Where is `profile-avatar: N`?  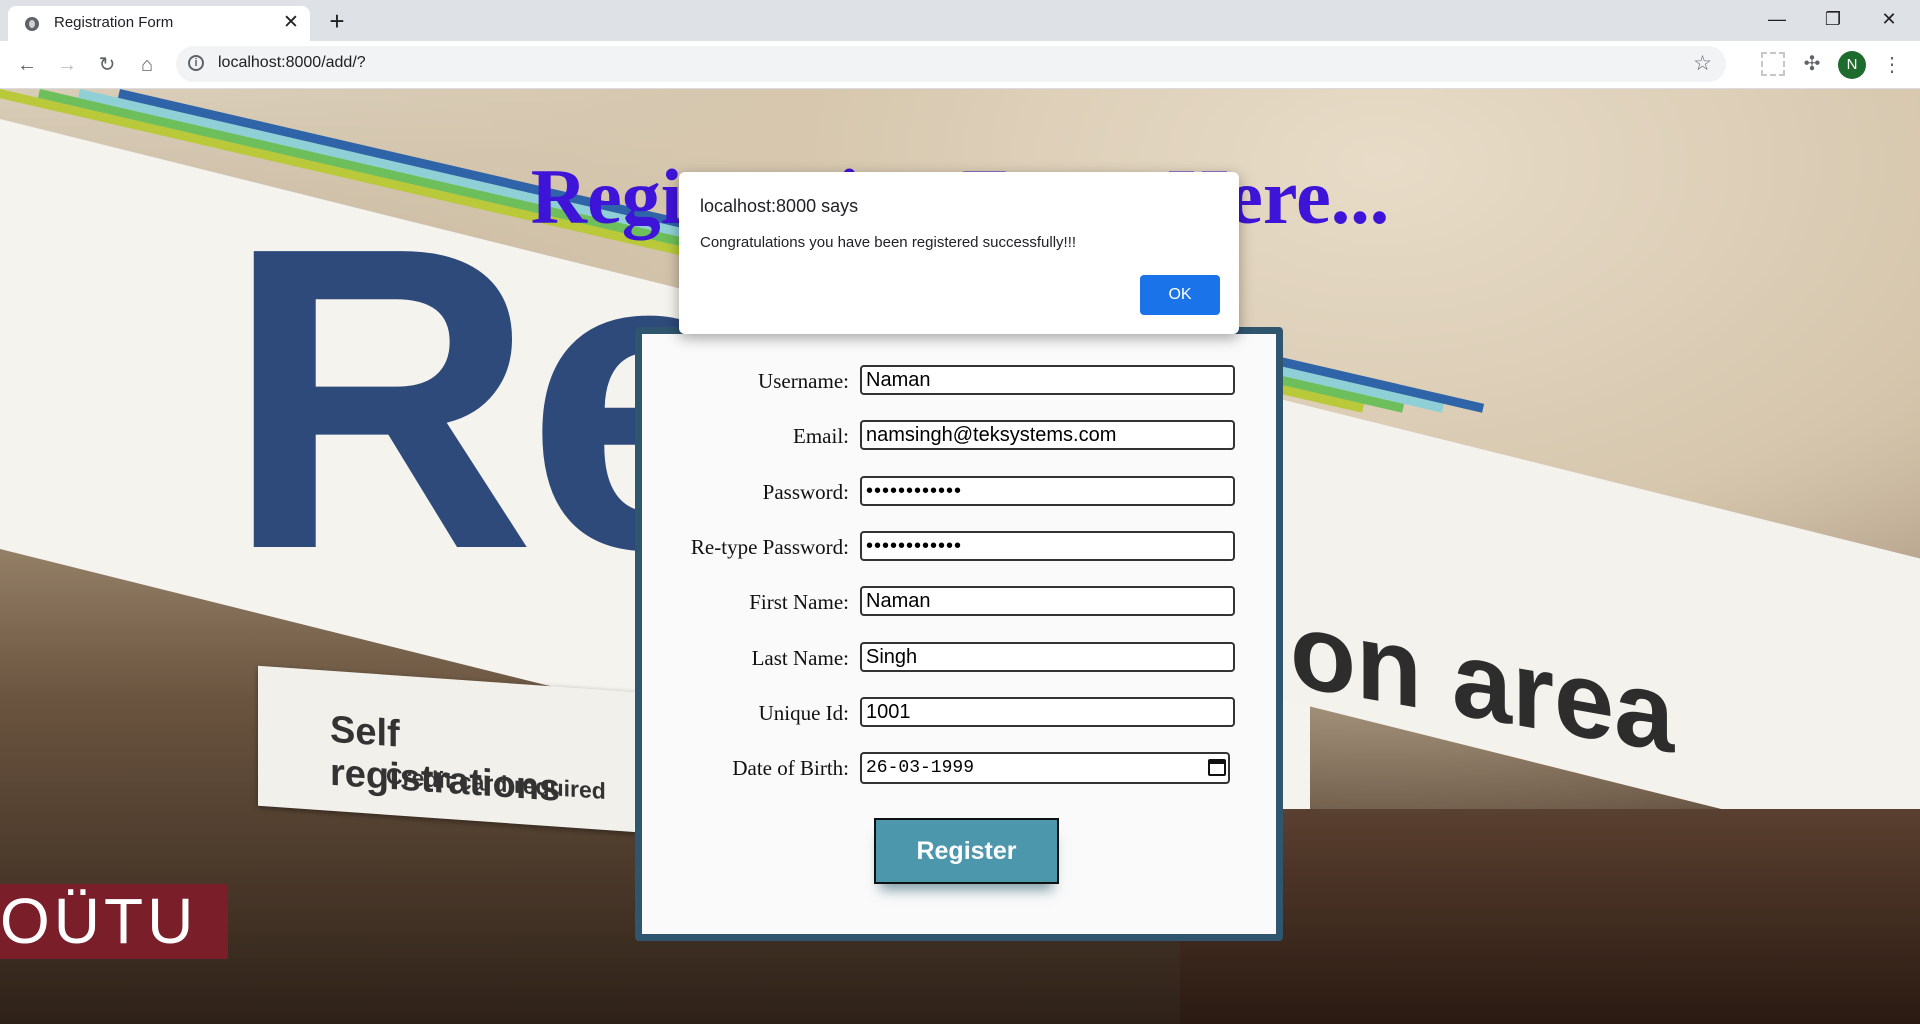 profile-avatar: N is located at coordinates (1852, 65).